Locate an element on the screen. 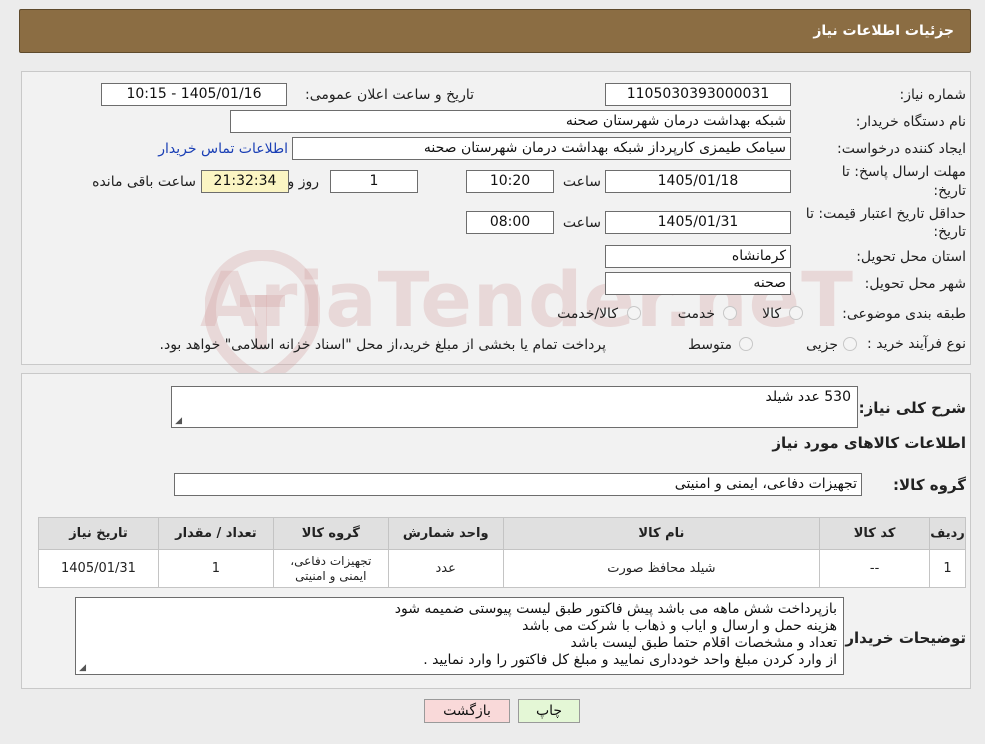 This screenshot has width=985, height=744. validity-label-line1: حداقل تاریخ اعتبار قیمت: تا is located at coordinates (885, 214).